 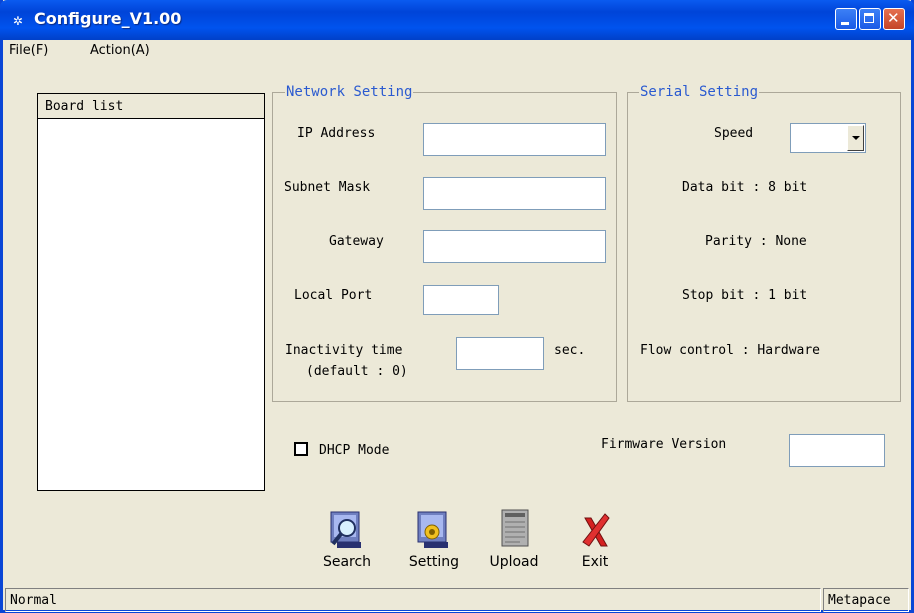 I want to click on serial-setting-title: Serial Setting, so click(x=699, y=92).